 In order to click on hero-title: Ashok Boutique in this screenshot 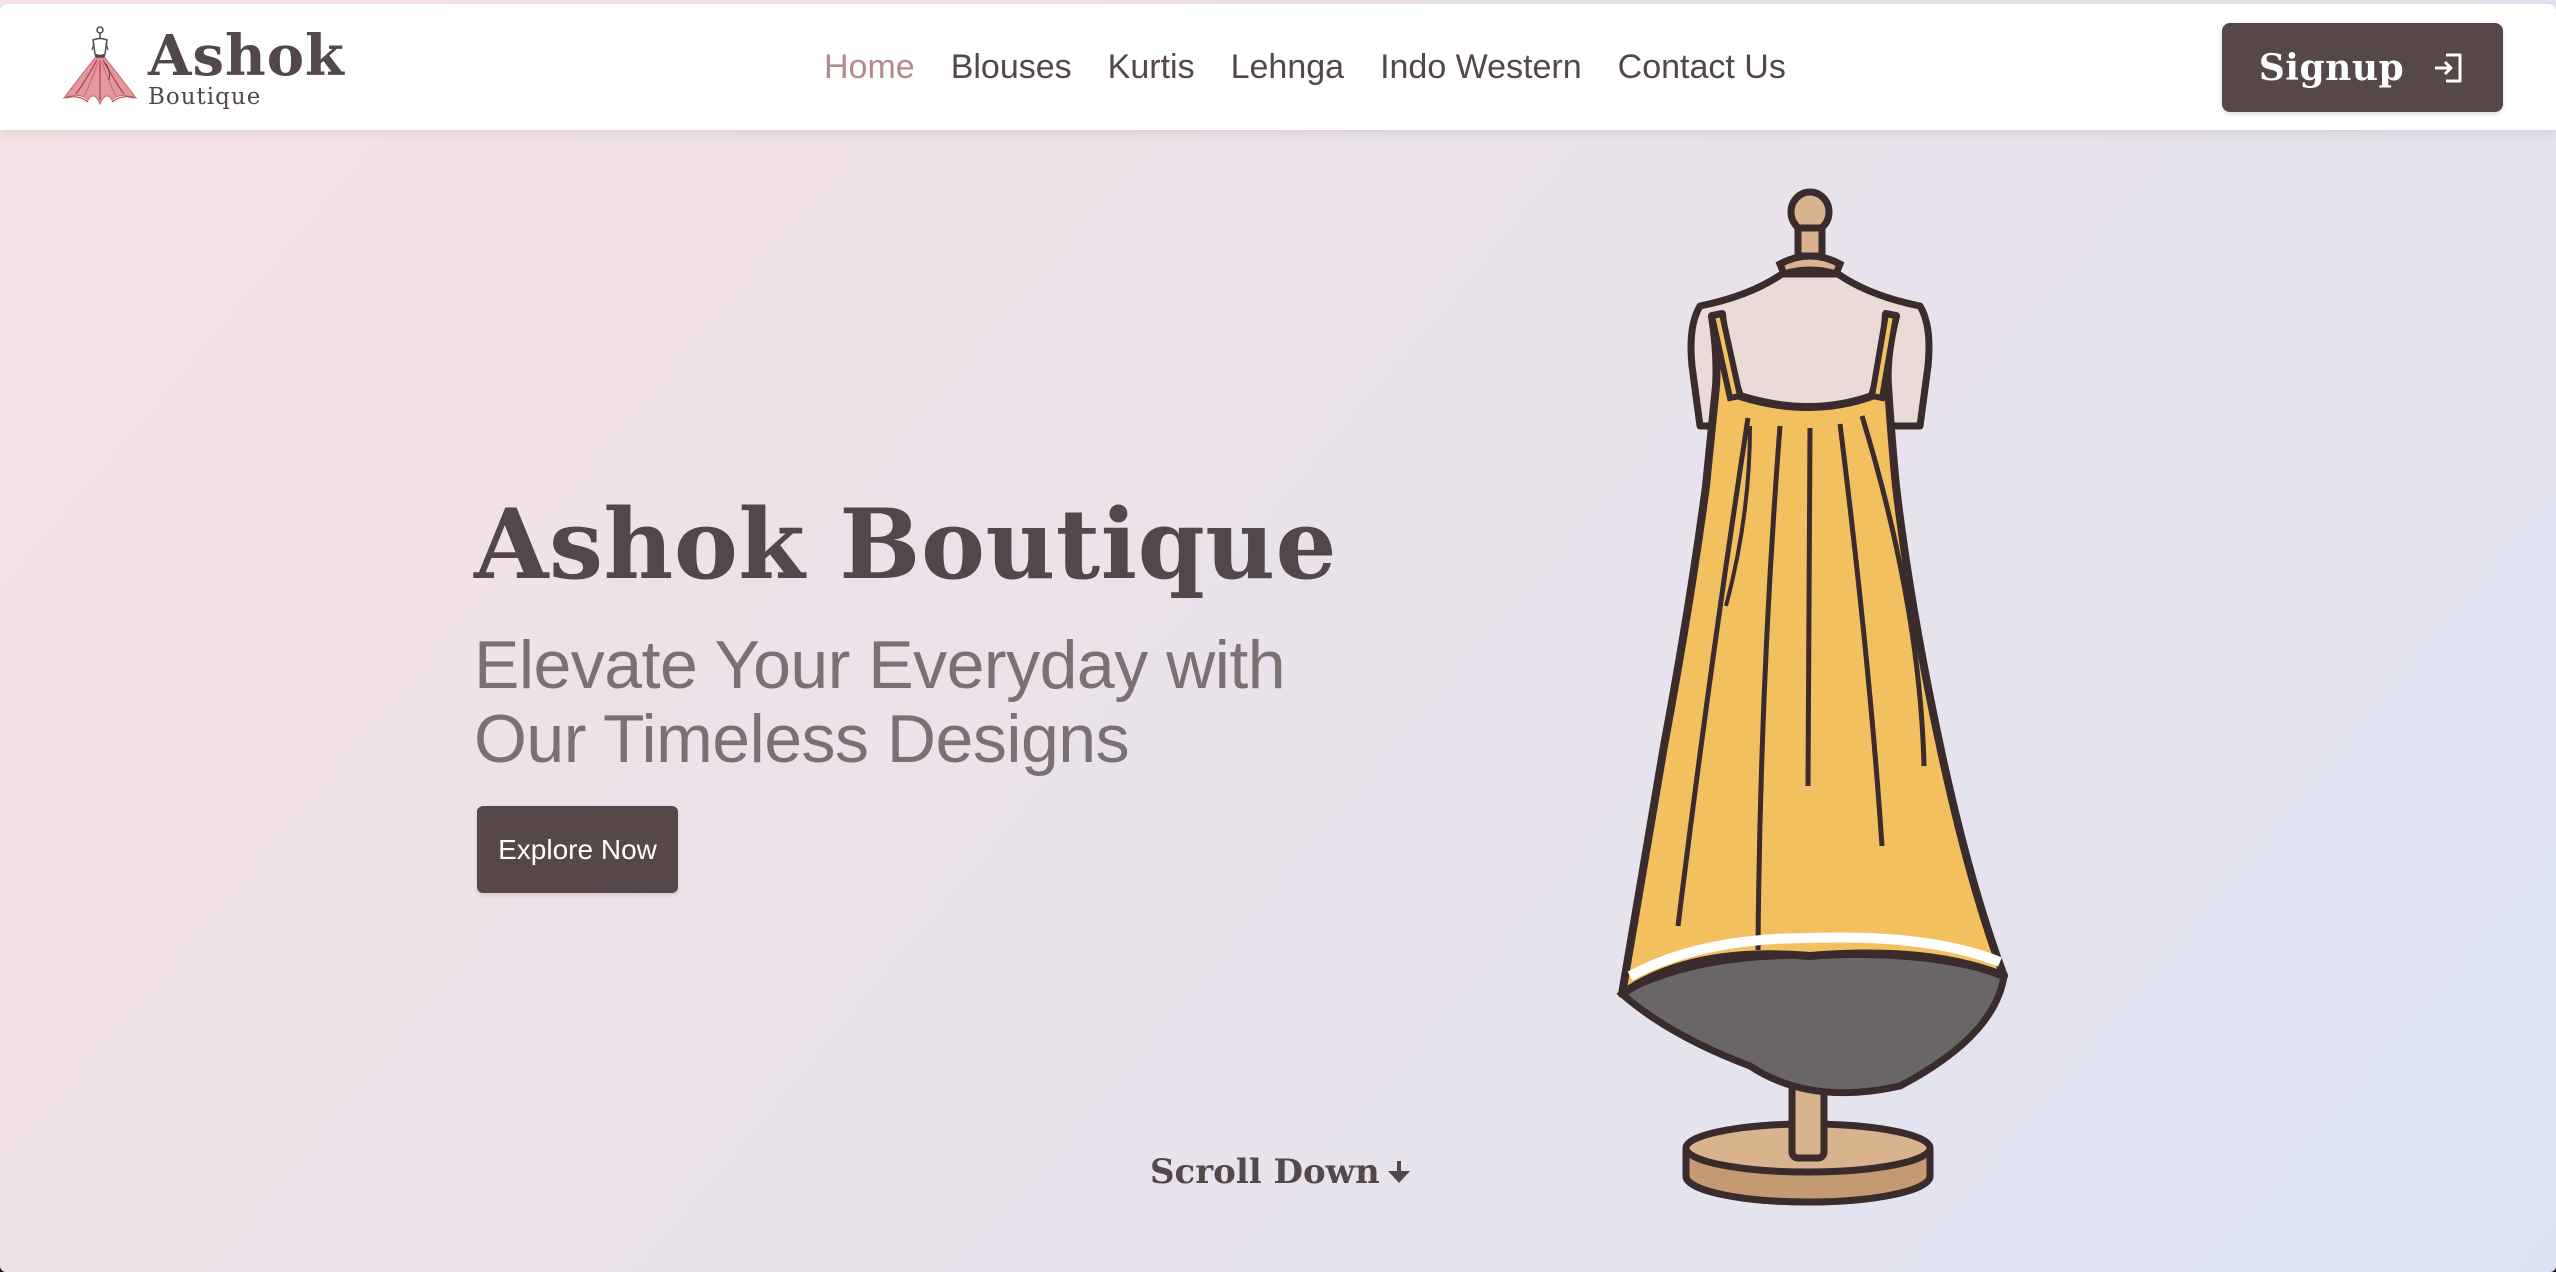, I will do `click(906, 544)`.